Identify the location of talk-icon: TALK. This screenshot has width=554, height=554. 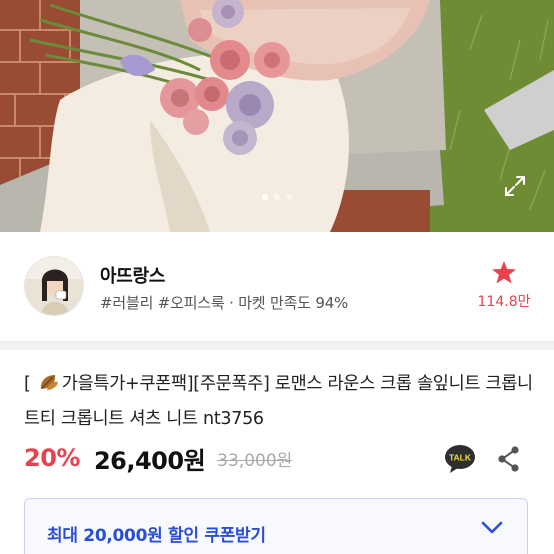
(460, 459).